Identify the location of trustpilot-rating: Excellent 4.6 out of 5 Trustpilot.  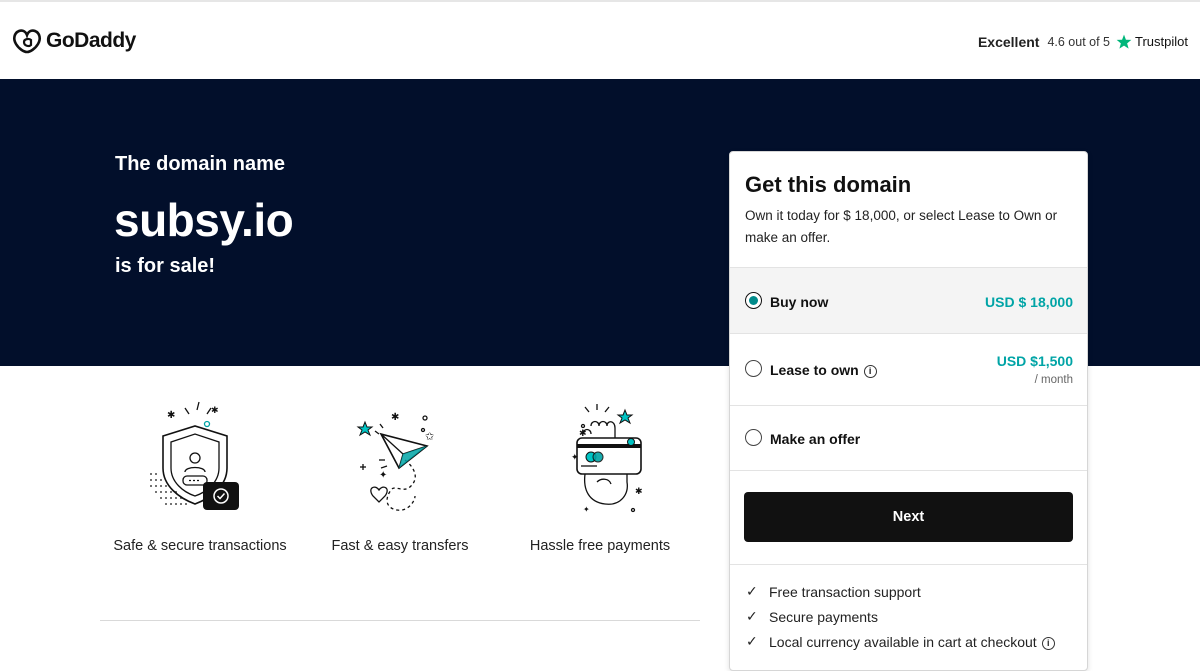
(1083, 42).